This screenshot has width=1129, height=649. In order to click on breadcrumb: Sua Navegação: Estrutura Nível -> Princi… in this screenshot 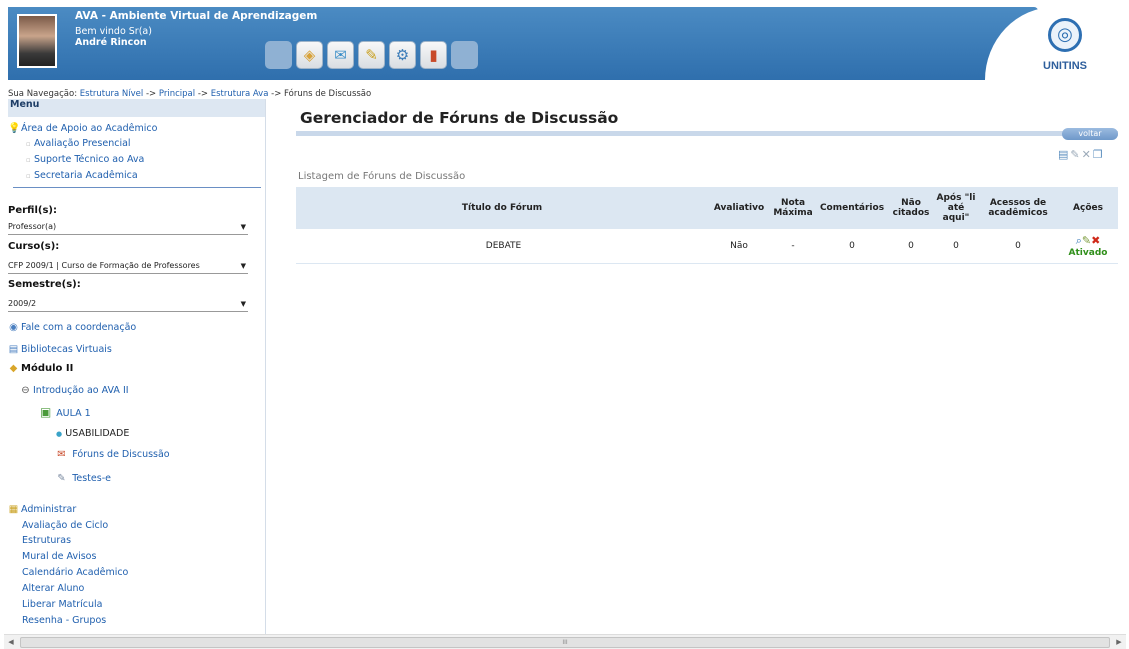, I will do `click(189, 94)`.